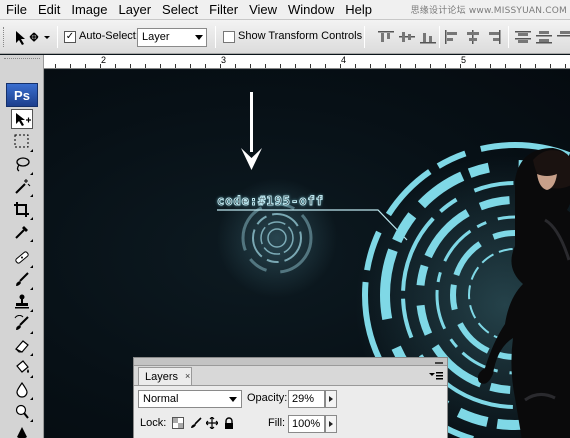  What do you see at coordinates (132, 9) in the screenshot?
I see `menu-layer: Layer` at bounding box center [132, 9].